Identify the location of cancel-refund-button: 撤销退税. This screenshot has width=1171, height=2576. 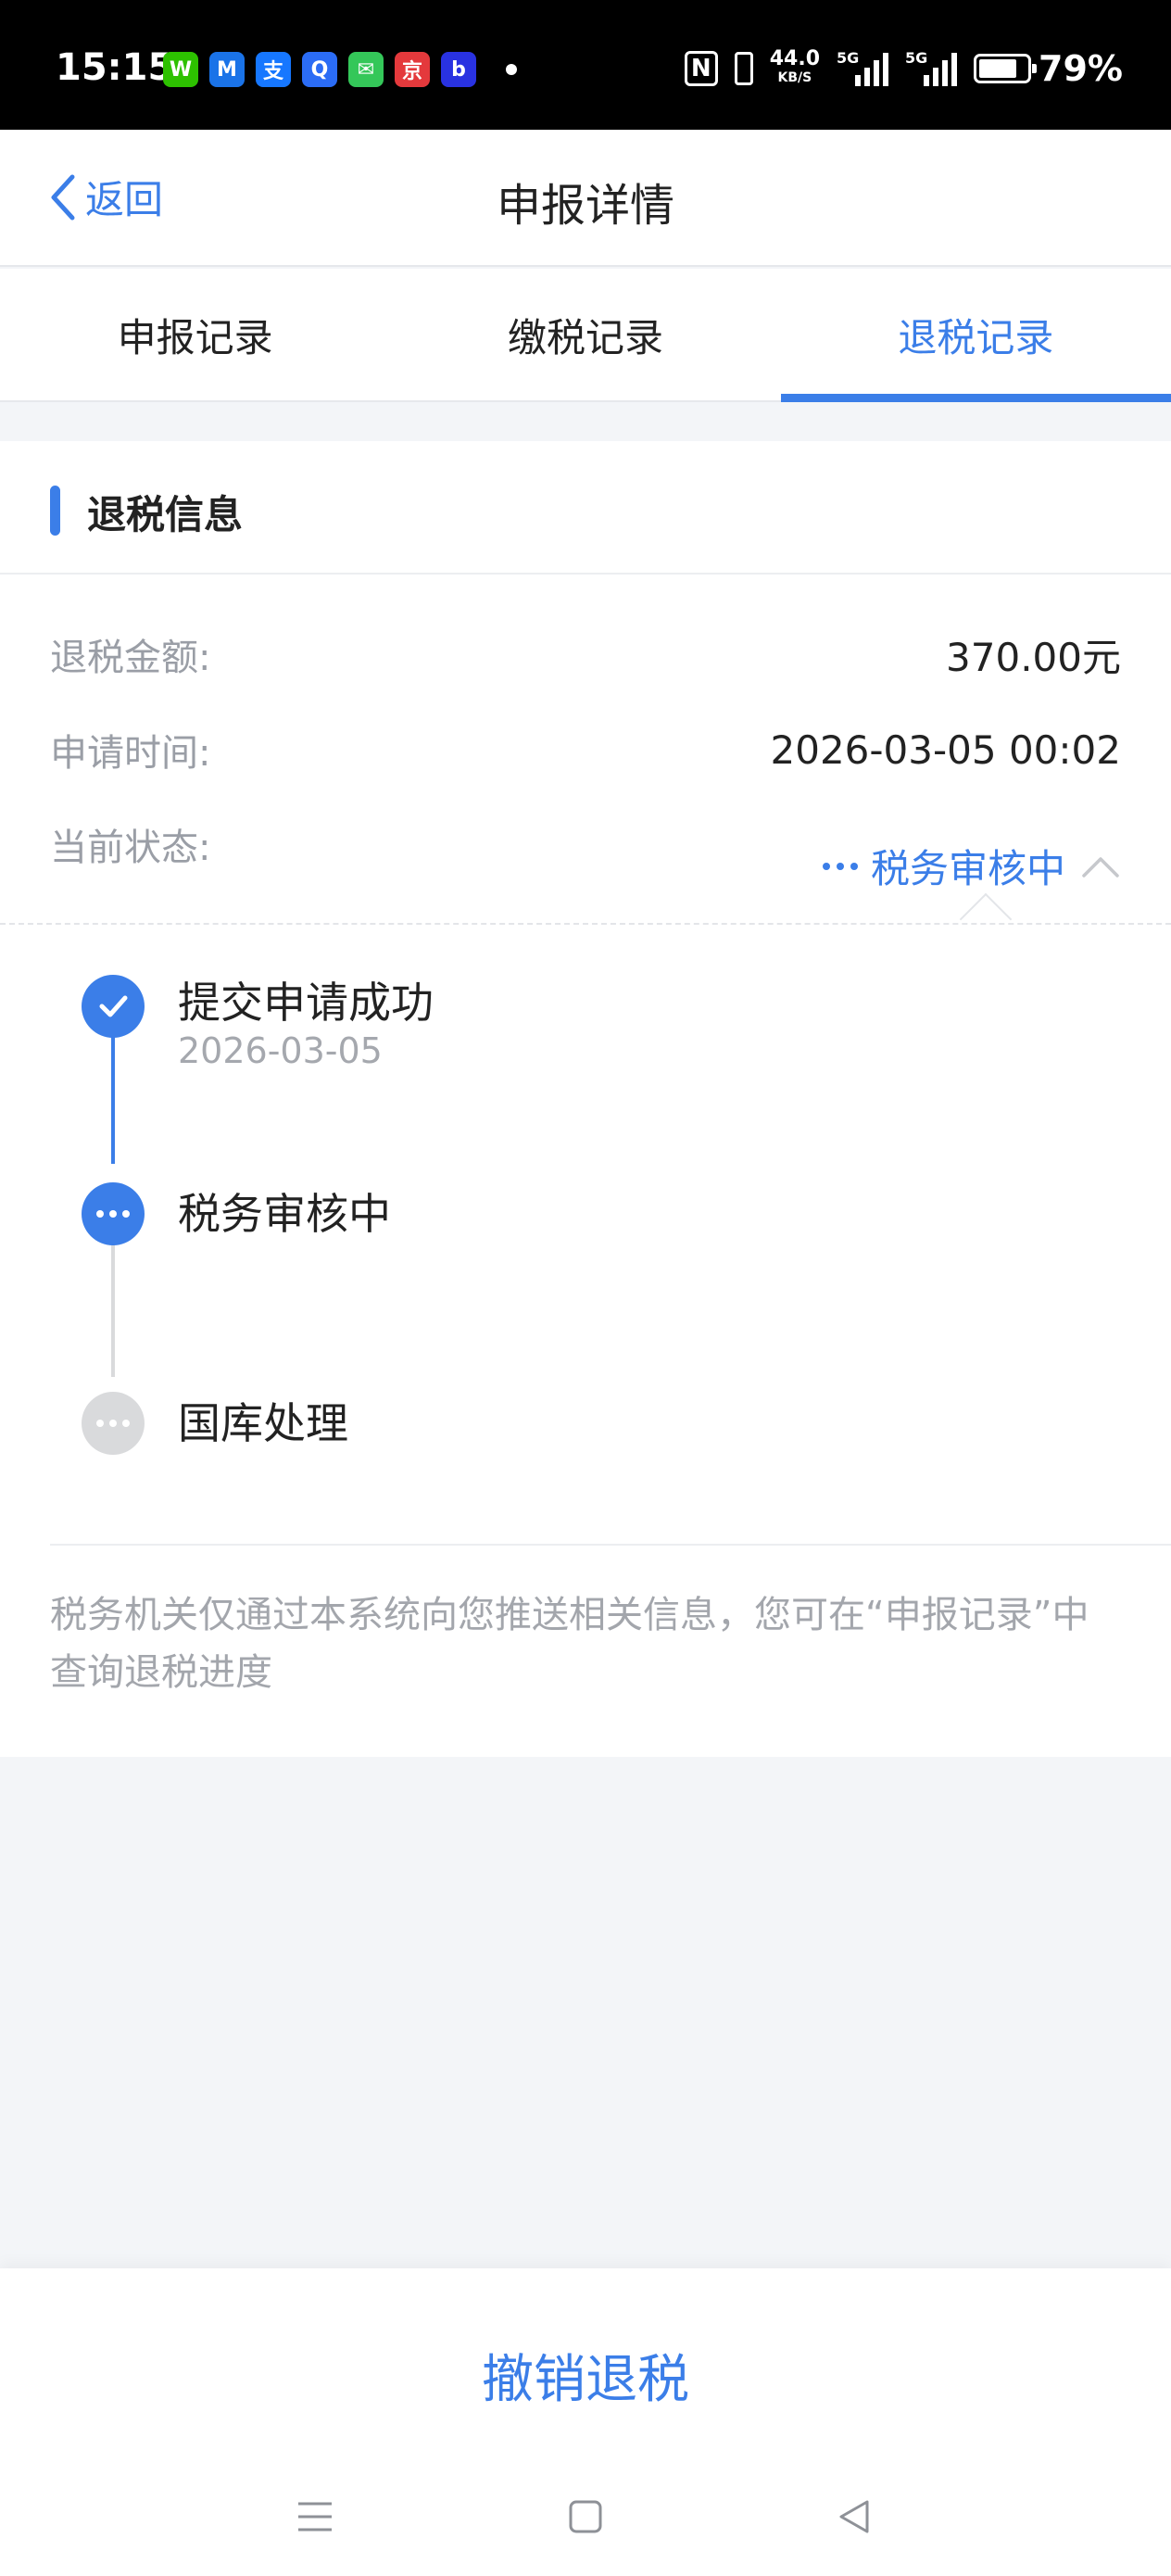
(585, 2375).